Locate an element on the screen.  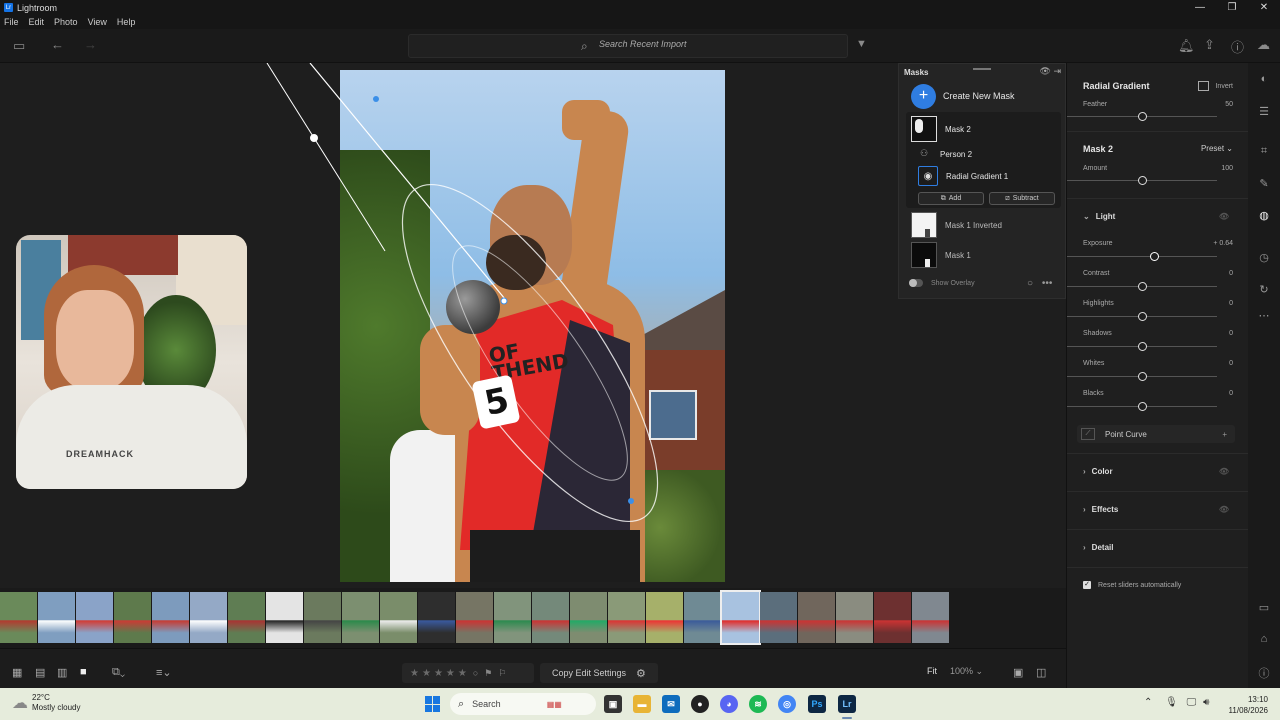
copy-edit-settings-button: Copy Edit Settings ⚙ is located at coordinates (599, 673).